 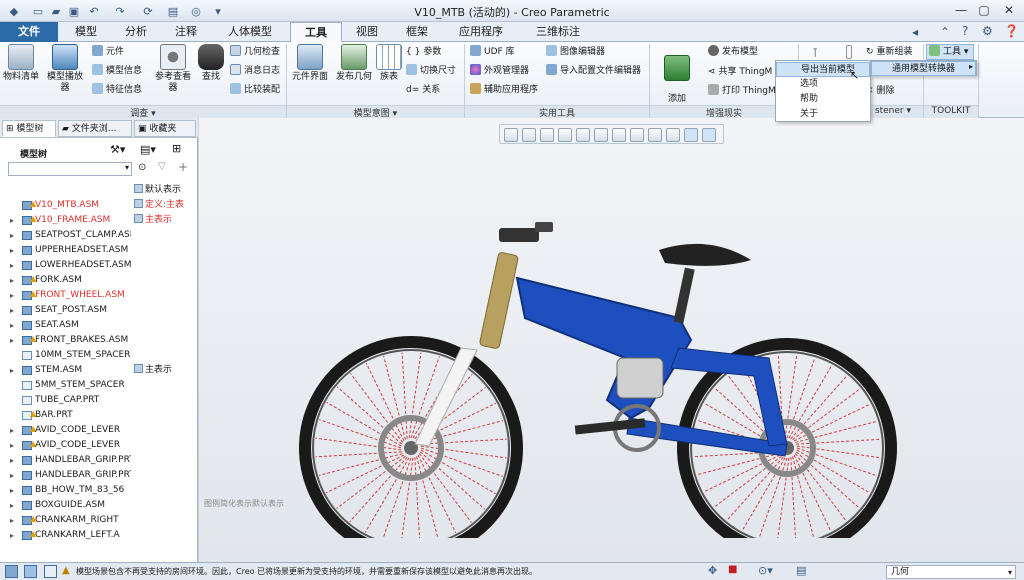 What do you see at coordinates (673, 135) in the screenshot?
I see `datum-display-icon` at bounding box center [673, 135].